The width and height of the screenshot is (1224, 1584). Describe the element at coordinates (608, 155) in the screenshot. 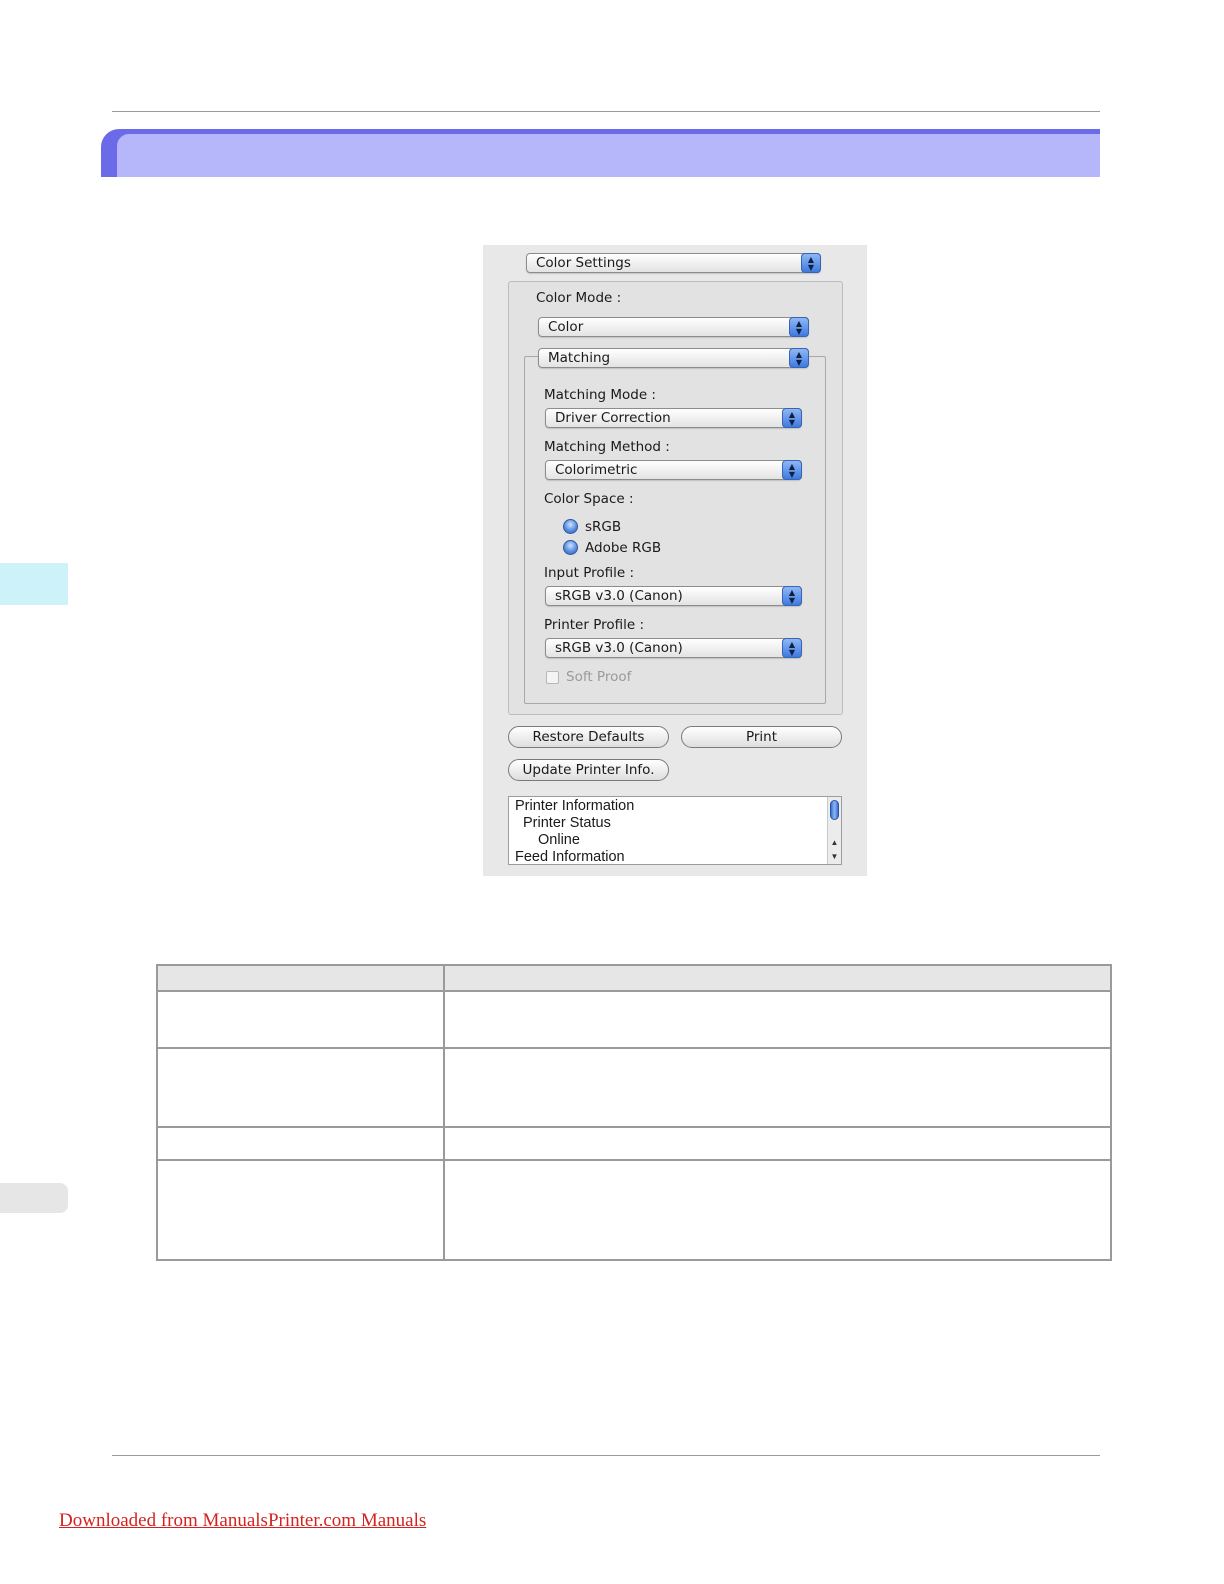

I see `section-banner-fill` at that location.